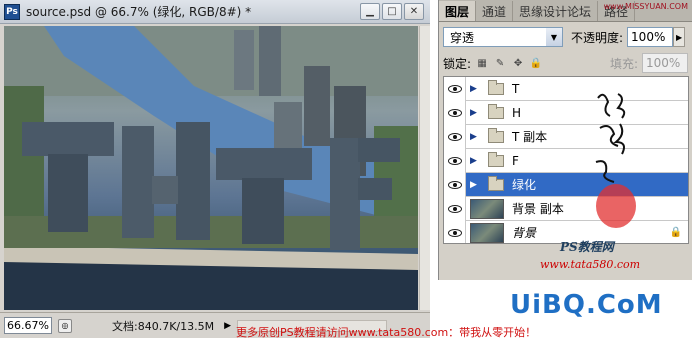 This screenshot has height=340, width=692. What do you see at coordinates (28, 325) in the screenshot?
I see `zoom-level-field: 66.67%` at bounding box center [28, 325].